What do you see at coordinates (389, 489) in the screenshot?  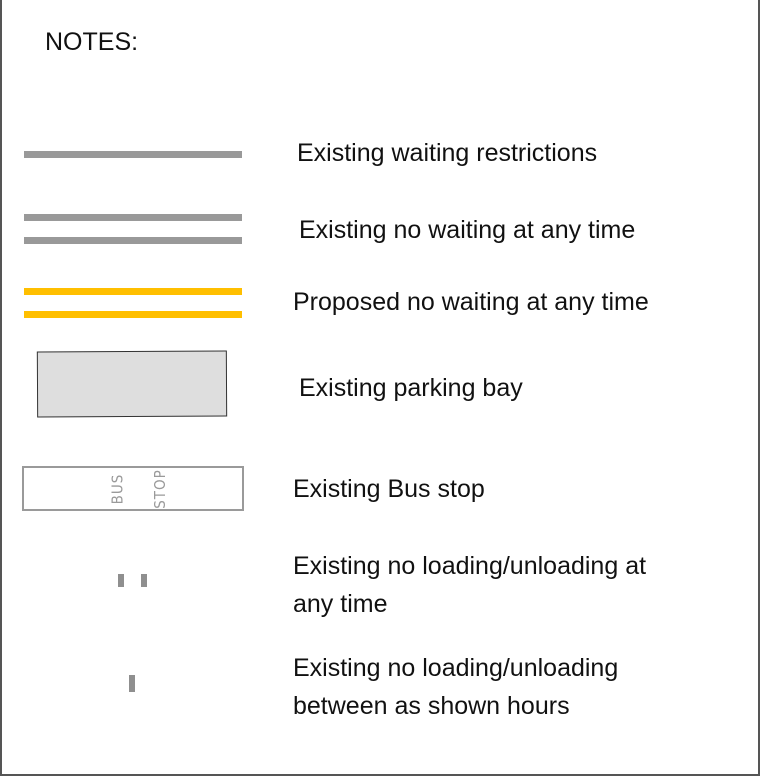 I see `bus-stop-label: Existing Bus stop` at bounding box center [389, 489].